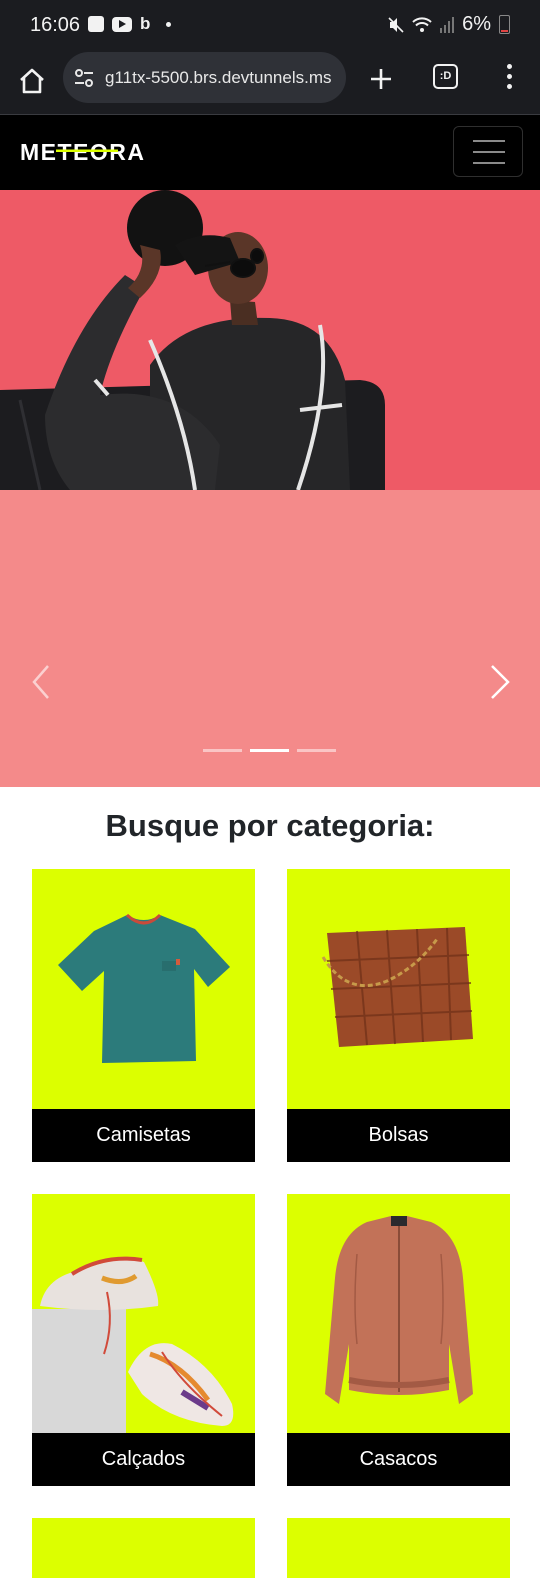 This screenshot has height=1578, width=540. I want to click on new-tab-icon, so click(381, 79).